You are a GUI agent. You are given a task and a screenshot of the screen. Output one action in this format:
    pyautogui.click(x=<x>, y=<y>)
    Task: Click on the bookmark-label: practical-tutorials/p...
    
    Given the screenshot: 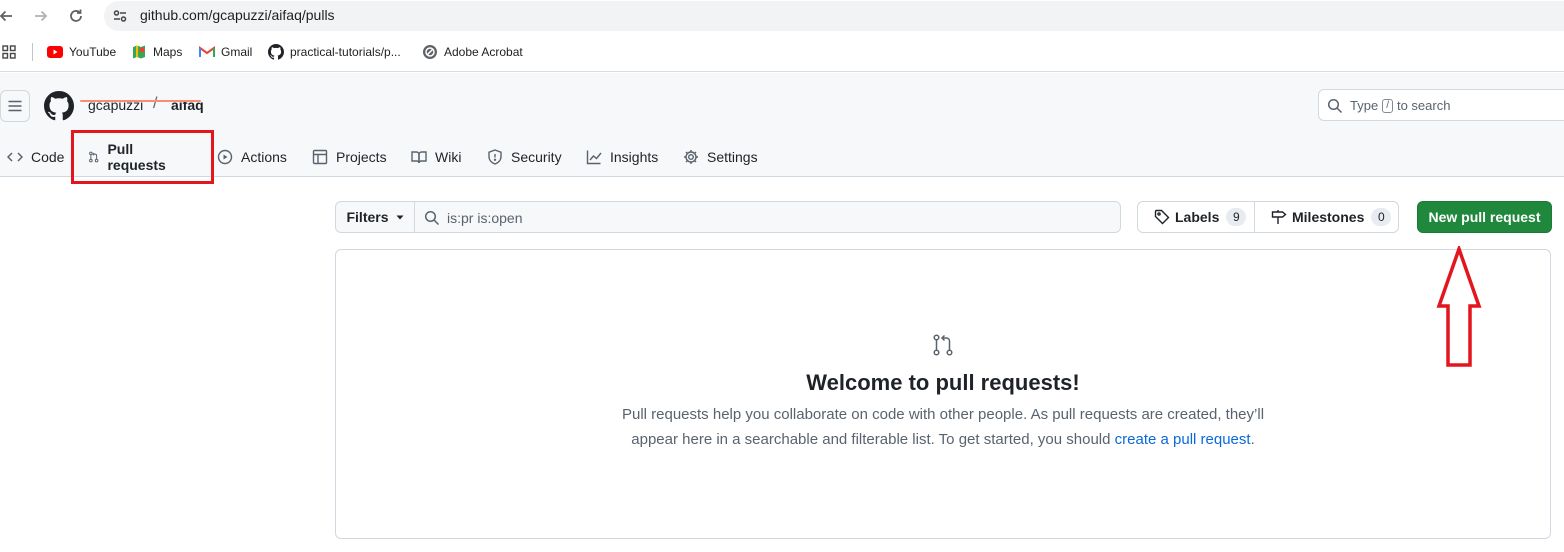 What is the action you would take?
    pyautogui.click(x=345, y=52)
    